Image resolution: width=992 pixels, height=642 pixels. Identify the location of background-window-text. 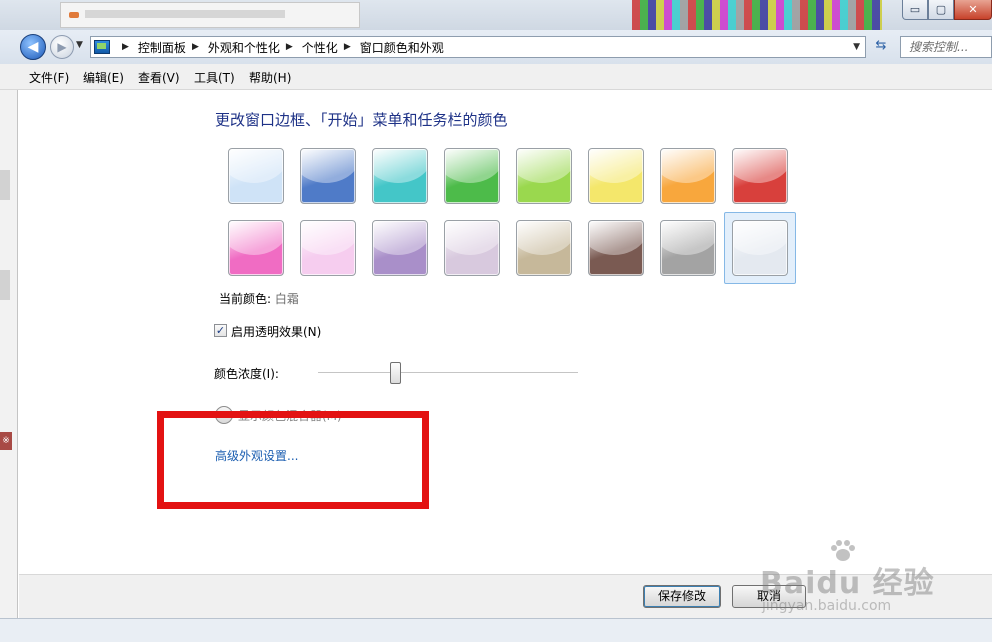
(185, 14).